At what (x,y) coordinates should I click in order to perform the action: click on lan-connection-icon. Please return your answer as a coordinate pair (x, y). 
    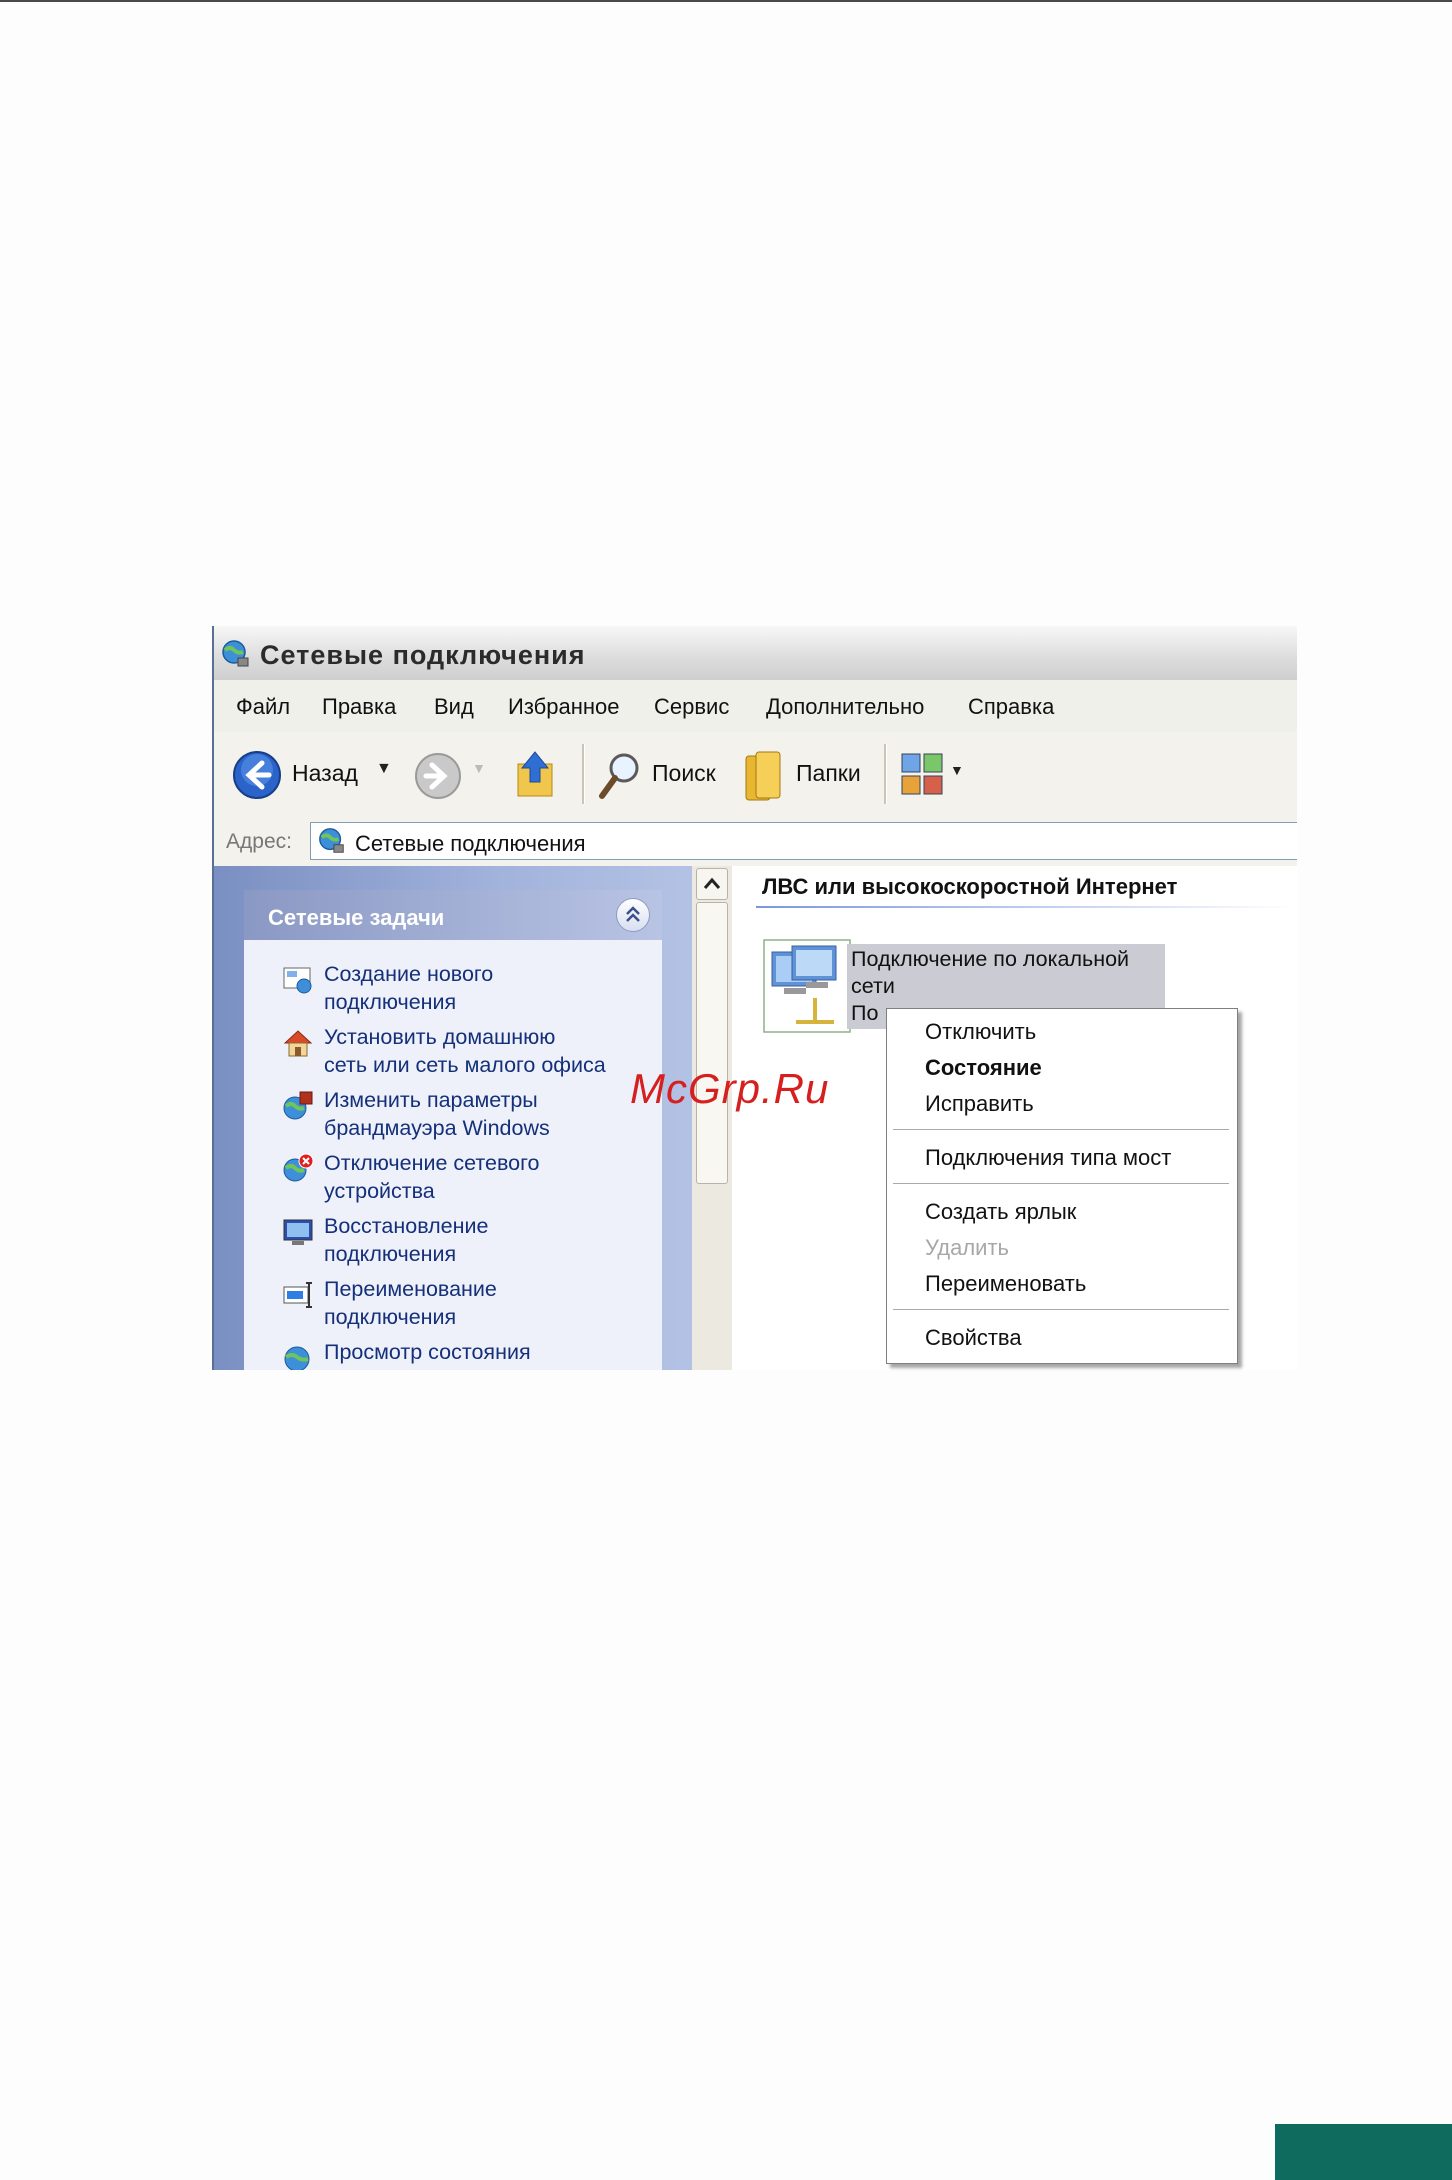
    Looking at the image, I should click on (807, 986).